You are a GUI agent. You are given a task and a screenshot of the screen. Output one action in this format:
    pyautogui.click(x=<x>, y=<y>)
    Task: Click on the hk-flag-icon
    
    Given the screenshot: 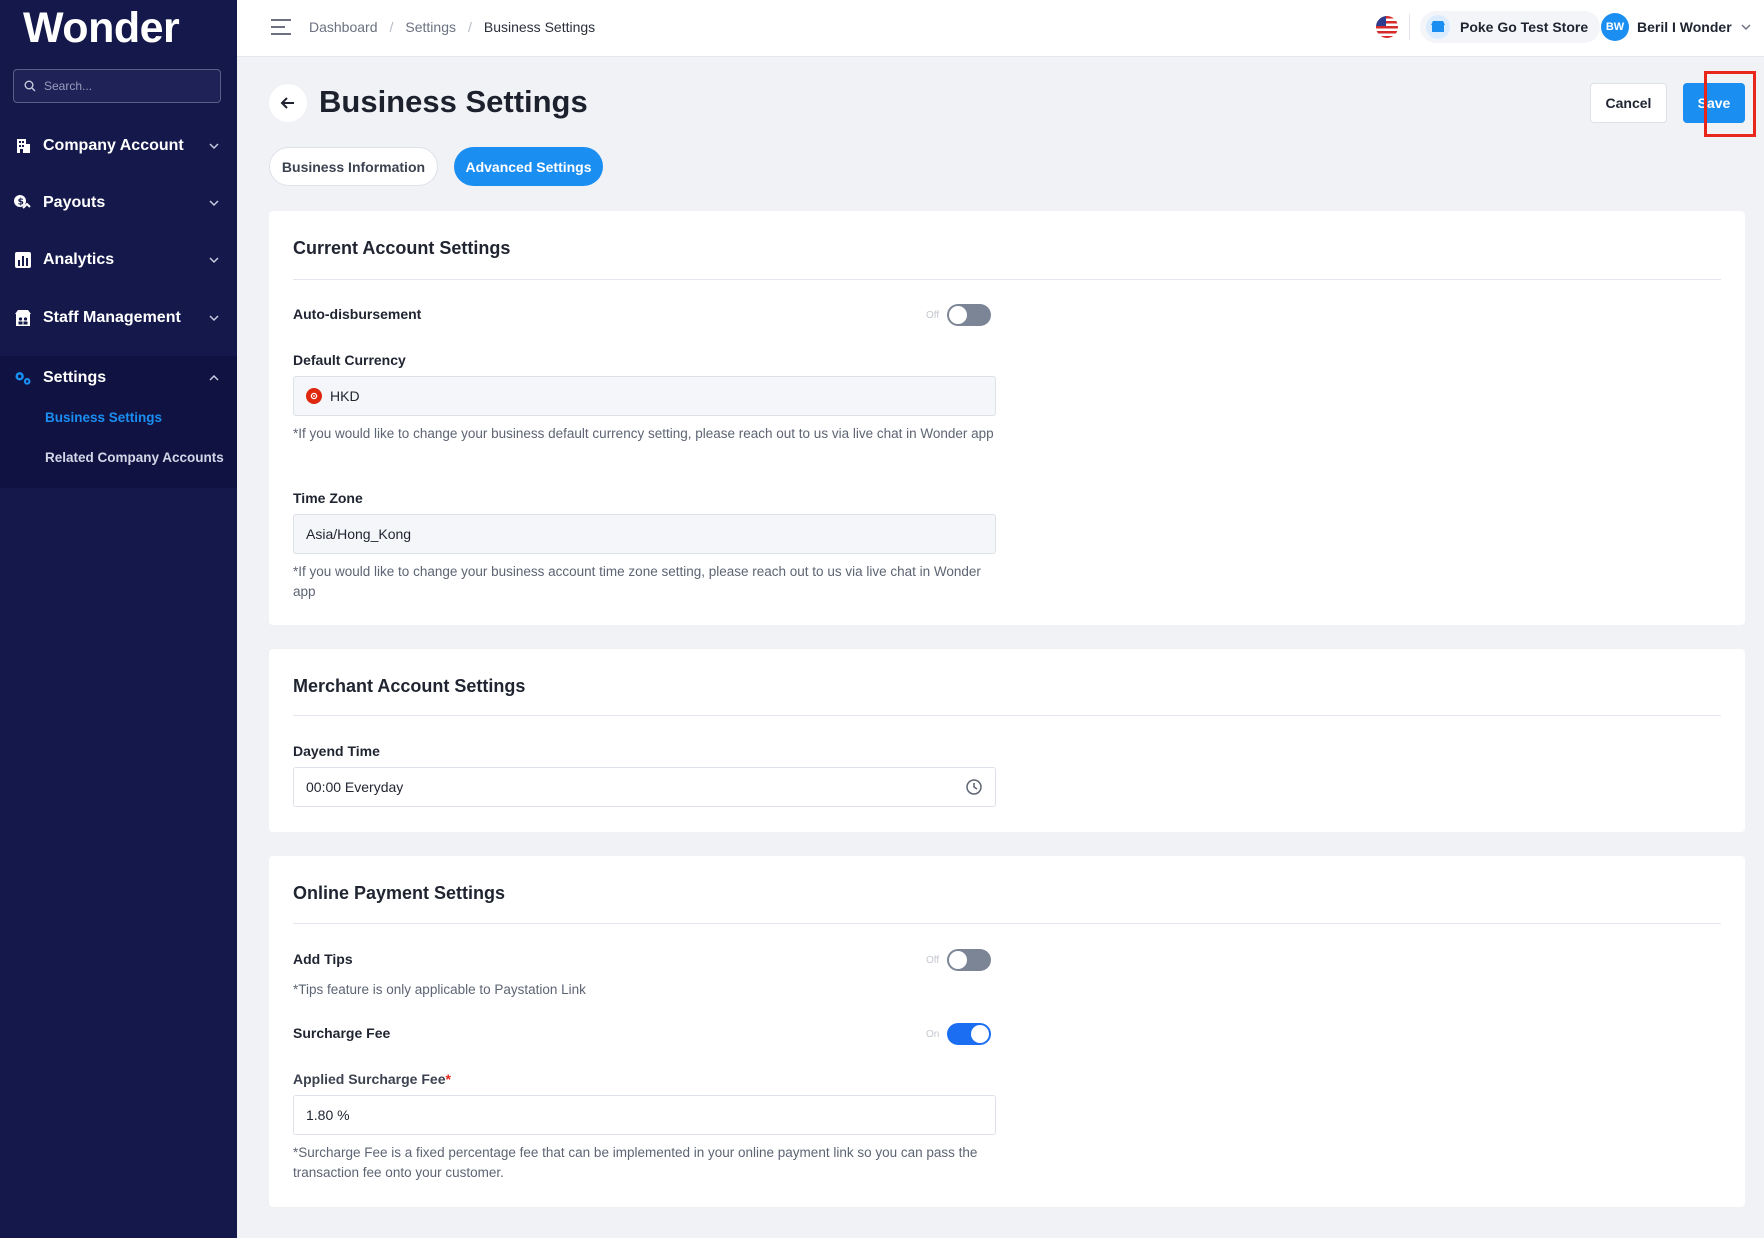 What is the action you would take?
    pyautogui.click(x=314, y=396)
    